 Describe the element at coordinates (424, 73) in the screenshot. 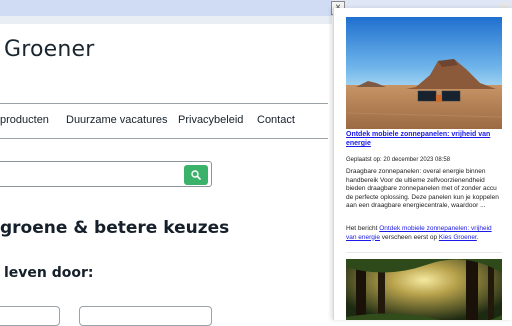

I see `article-image-desert-solar` at that location.